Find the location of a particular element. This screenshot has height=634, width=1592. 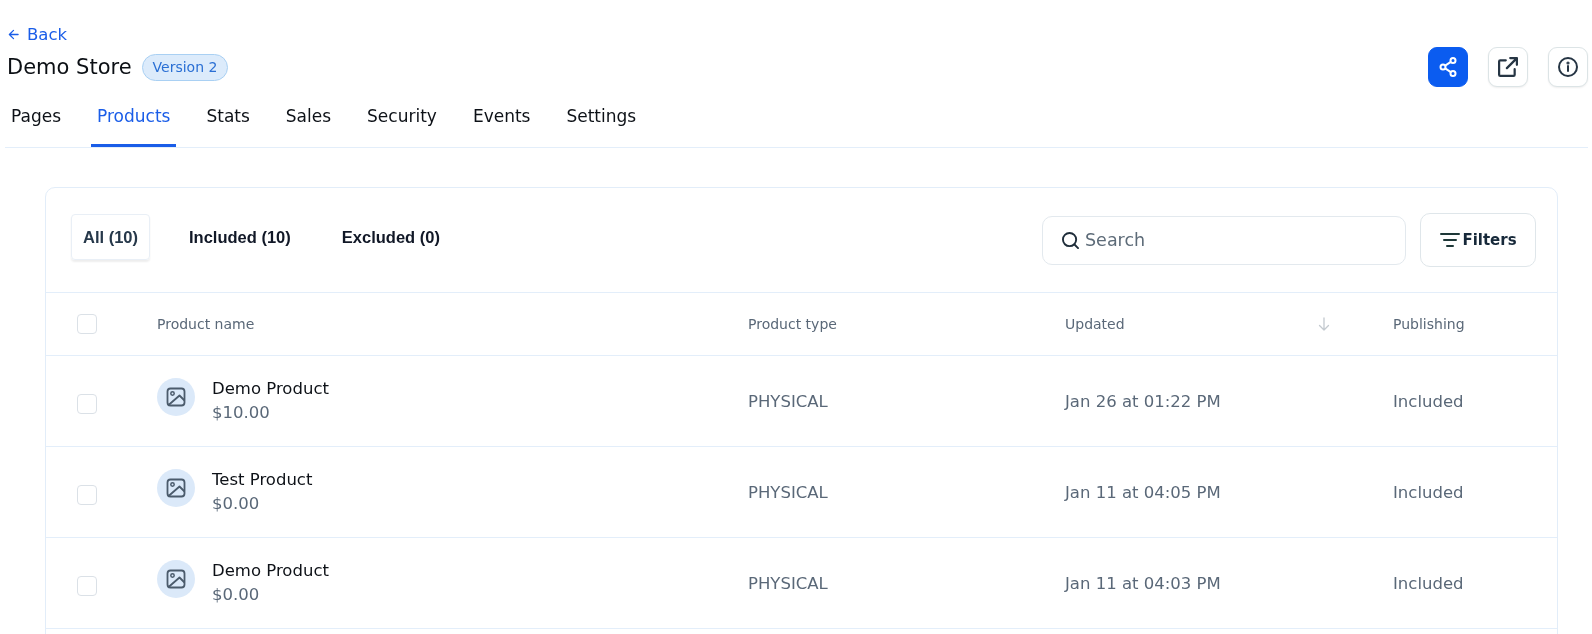

filters-button: Filters is located at coordinates (1478, 240).